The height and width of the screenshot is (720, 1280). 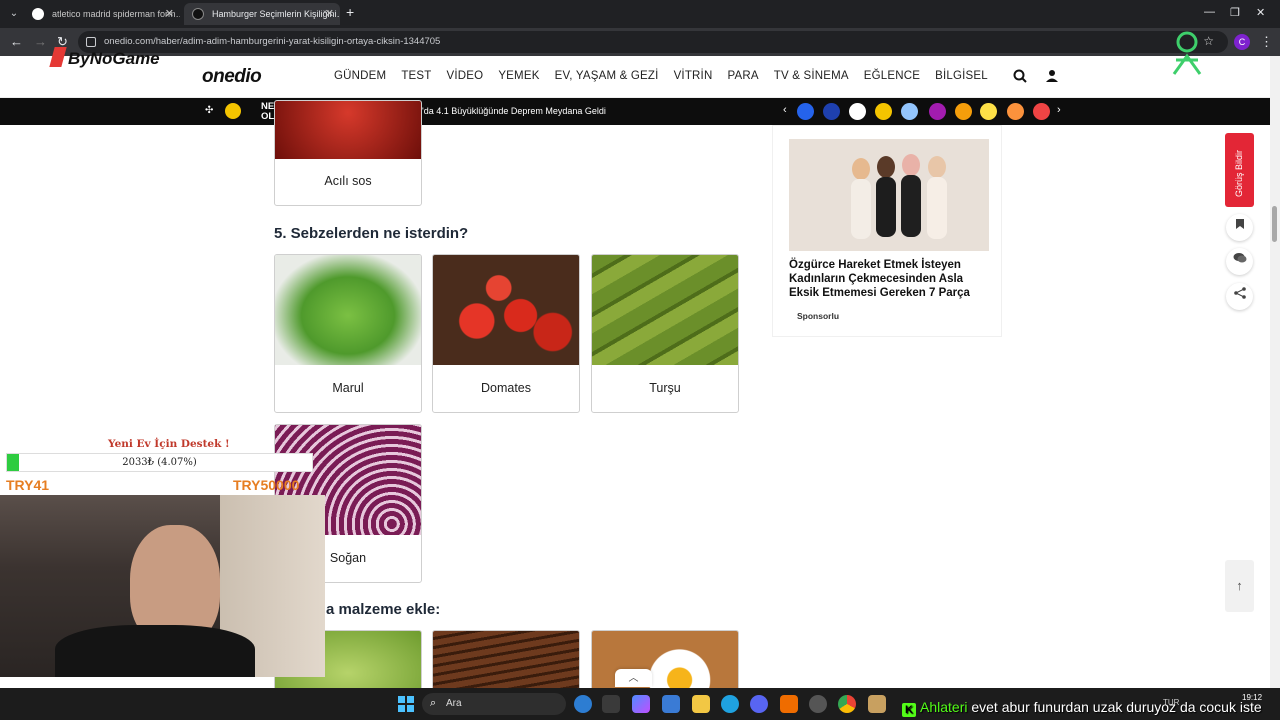 I want to click on nav-eglence: EĞLENCE, so click(x=892, y=76).